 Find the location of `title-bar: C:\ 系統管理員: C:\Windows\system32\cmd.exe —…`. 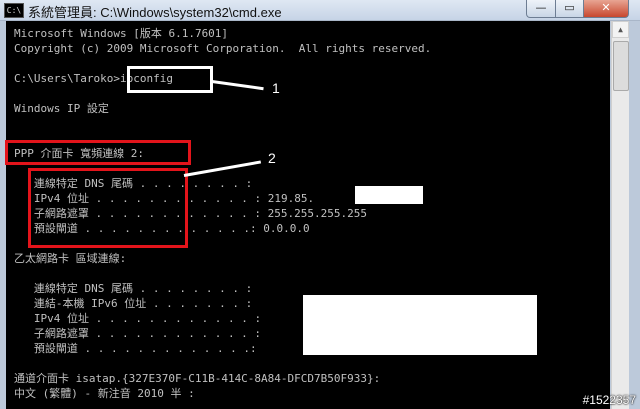

title-bar: C:\ 系統管理員: C:\Windows\system32\cmd.exe —… is located at coordinates (320, 10).